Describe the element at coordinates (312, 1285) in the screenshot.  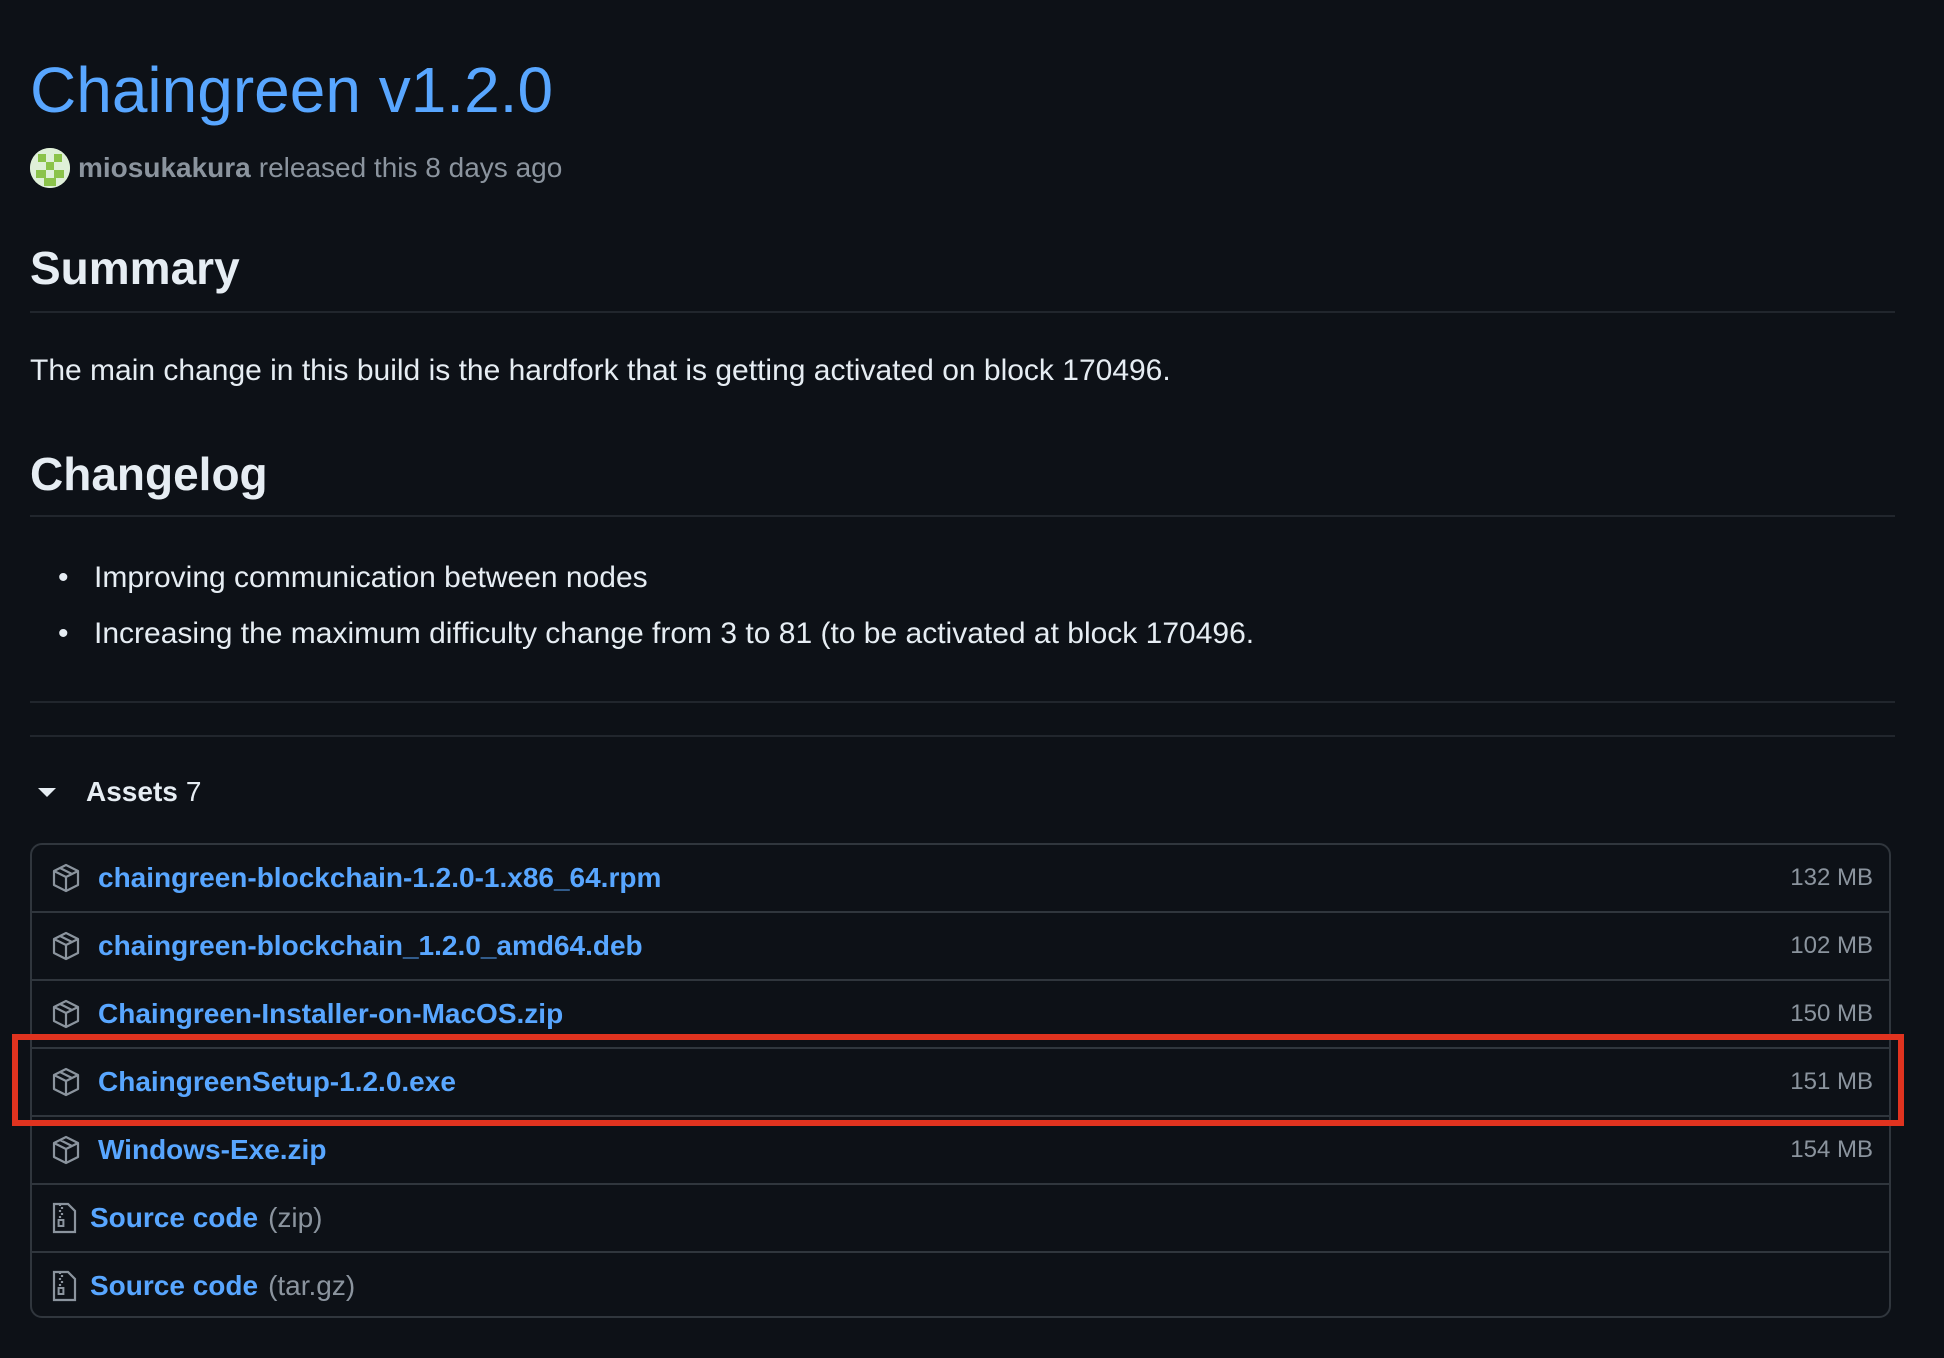
I see `asset-format: (tar.gz)` at that location.